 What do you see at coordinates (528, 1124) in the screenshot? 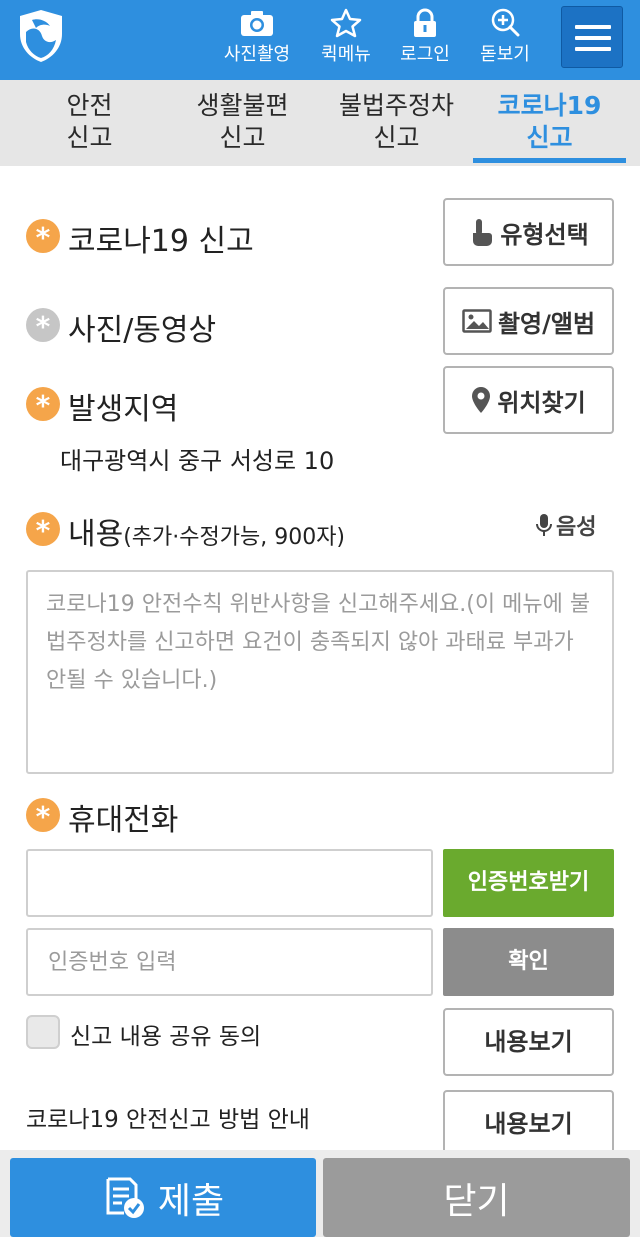
I see `view-guide-button: 내용보기` at bounding box center [528, 1124].